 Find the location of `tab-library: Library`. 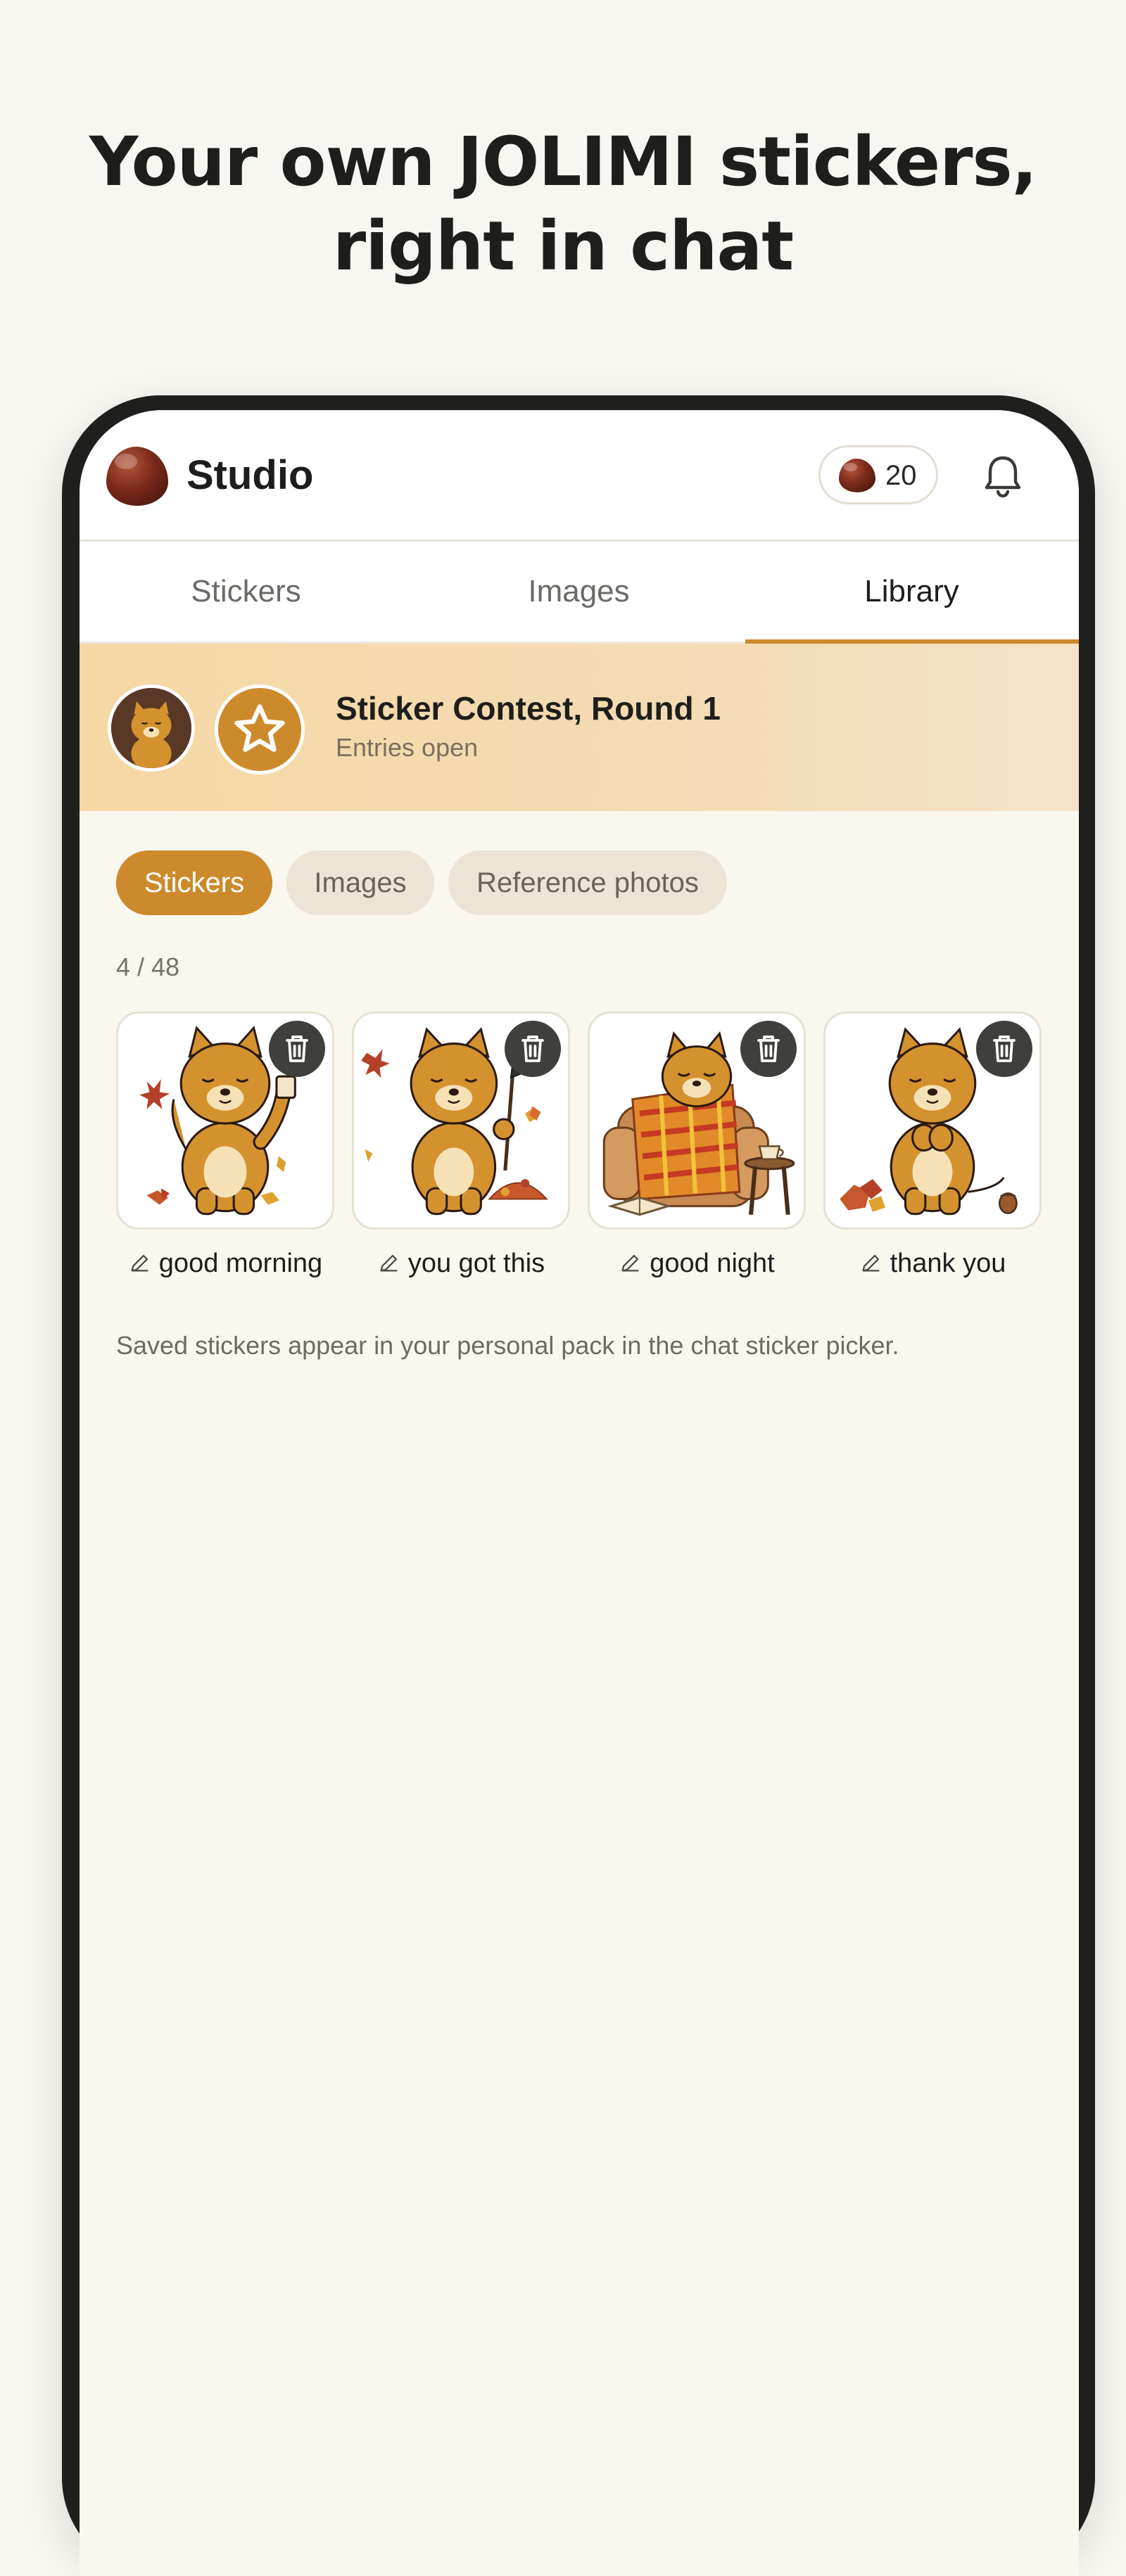

tab-library: Library is located at coordinates (911, 592).